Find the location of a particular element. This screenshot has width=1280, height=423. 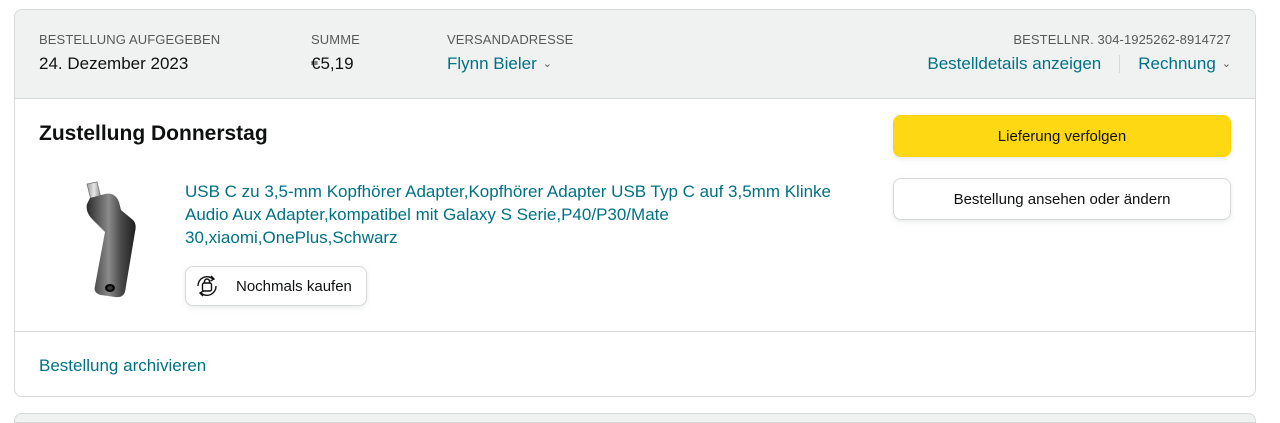

total-value: €5,19 is located at coordinates (332, 63).